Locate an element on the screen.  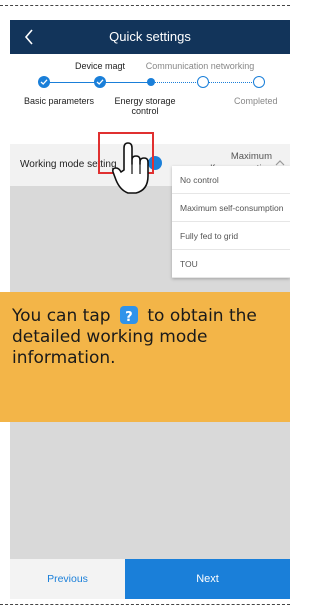
step-communication is located at coordinates (203, 82).